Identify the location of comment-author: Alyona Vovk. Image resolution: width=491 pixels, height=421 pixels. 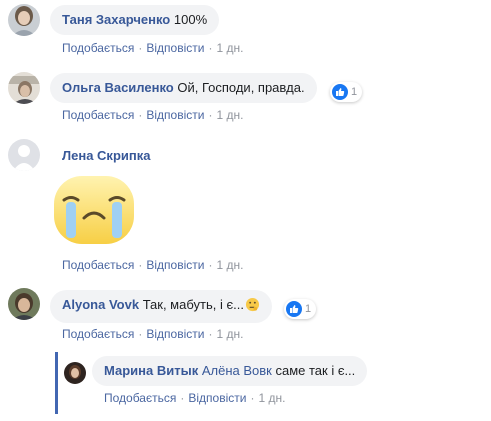
(100, 304).